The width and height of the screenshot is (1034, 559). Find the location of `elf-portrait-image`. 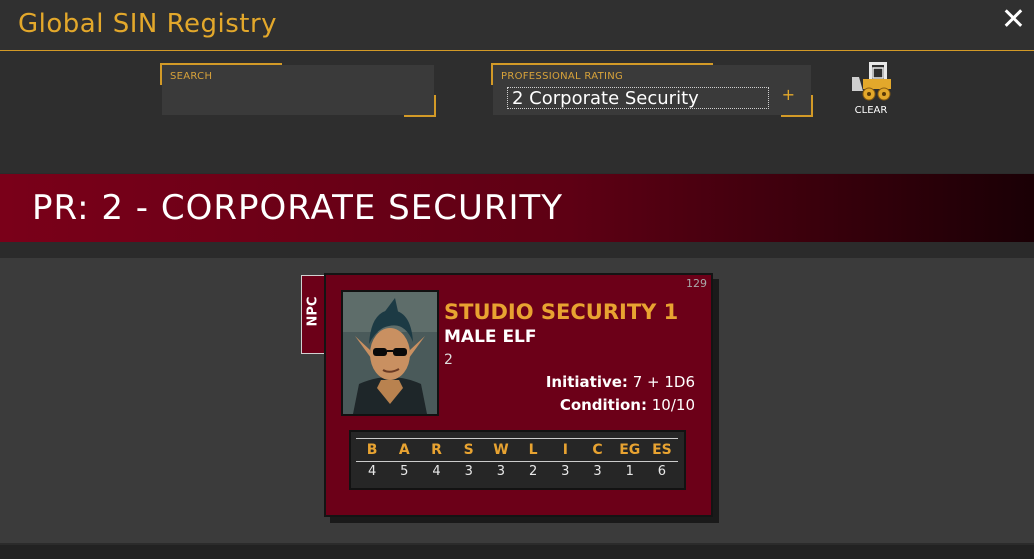

elf-portrait-image is located at coordinates (390, 353).